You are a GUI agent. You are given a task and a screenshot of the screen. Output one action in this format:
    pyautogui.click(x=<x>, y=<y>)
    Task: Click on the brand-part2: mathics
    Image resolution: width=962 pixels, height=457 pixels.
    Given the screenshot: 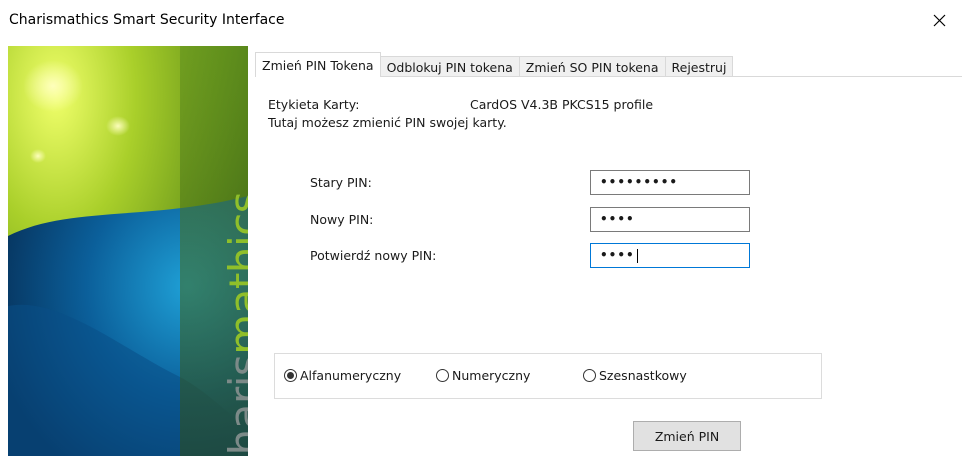 What is the action you would take?
    pyautogui.click(x=234, y=273)
    